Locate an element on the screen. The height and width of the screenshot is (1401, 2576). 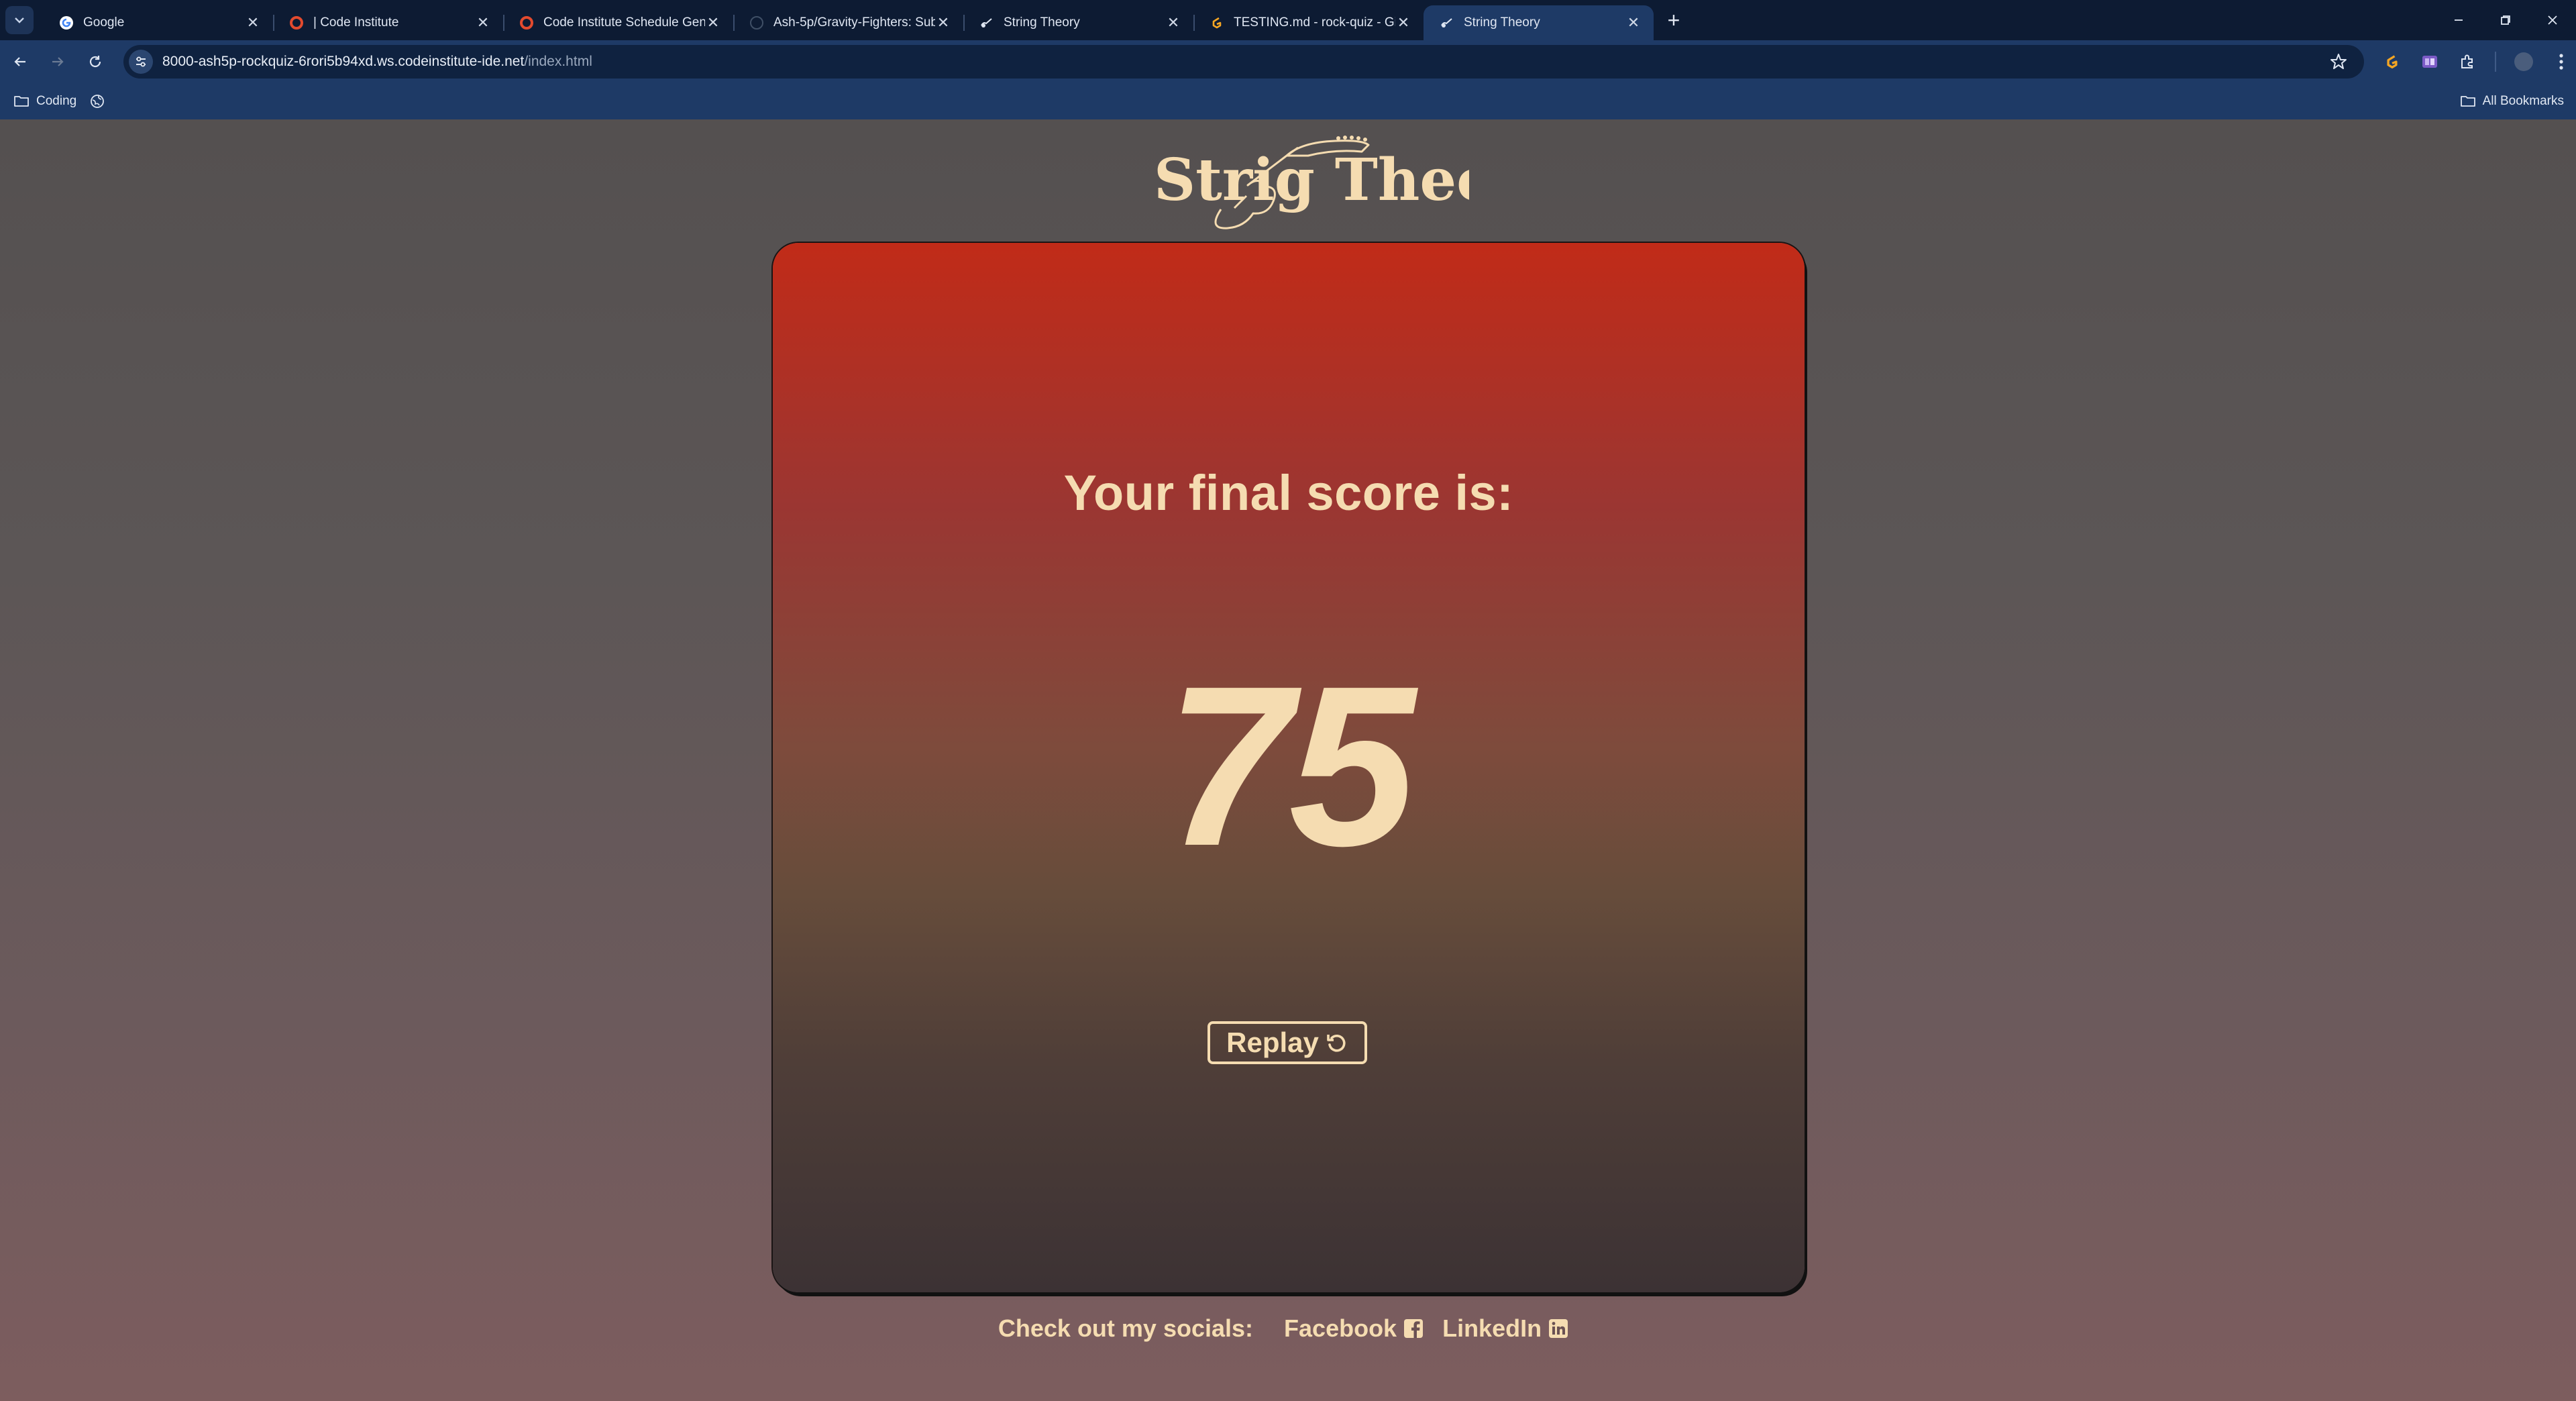
arrow-right-icon is located at coordinates (58, 61).